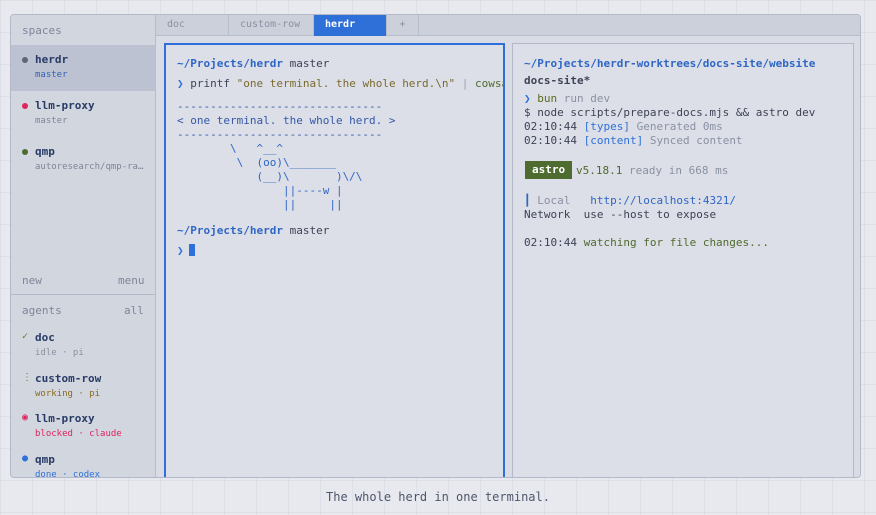 This screenshot has width=876, height=515. I want to click on agent-item-llm-proxy: ◉ llm-proxy blocked · claude, so click(83, 431).